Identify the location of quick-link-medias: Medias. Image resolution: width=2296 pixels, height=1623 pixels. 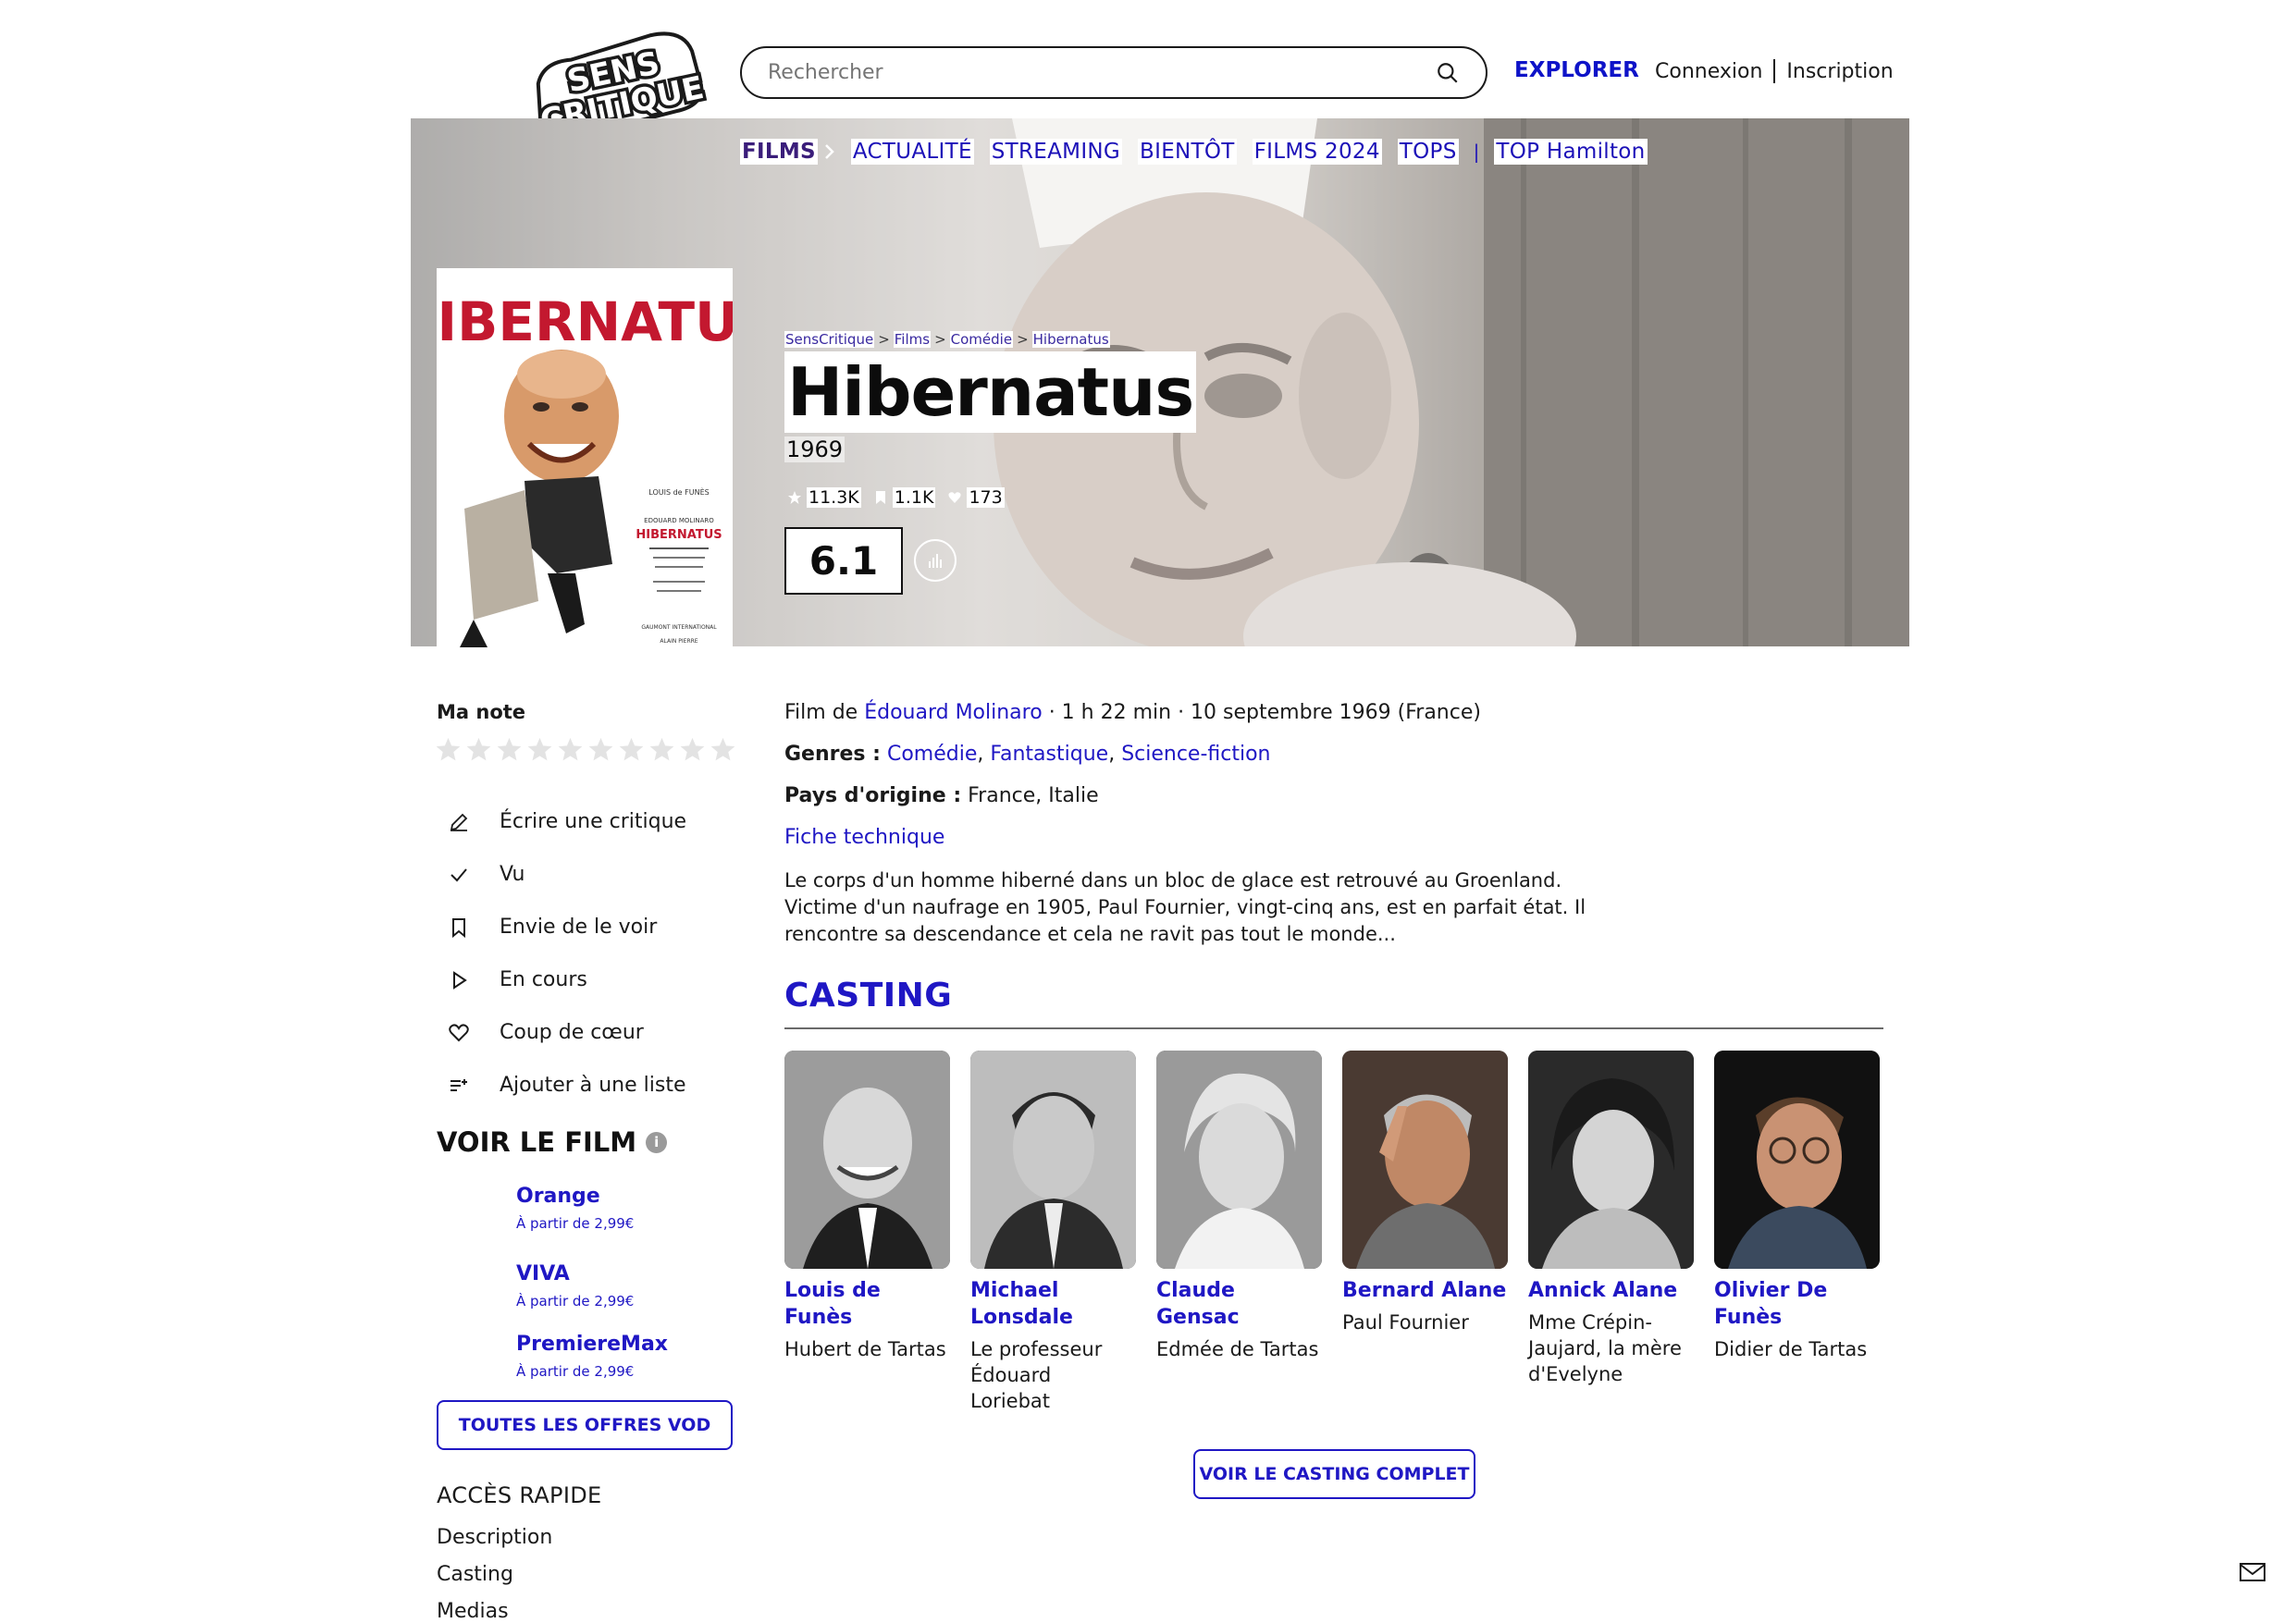
(473, 1611).